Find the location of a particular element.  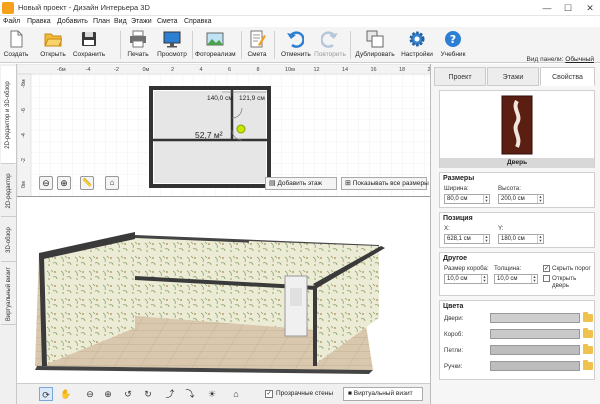

menu-plan: План is located at coordinates (101, 21).